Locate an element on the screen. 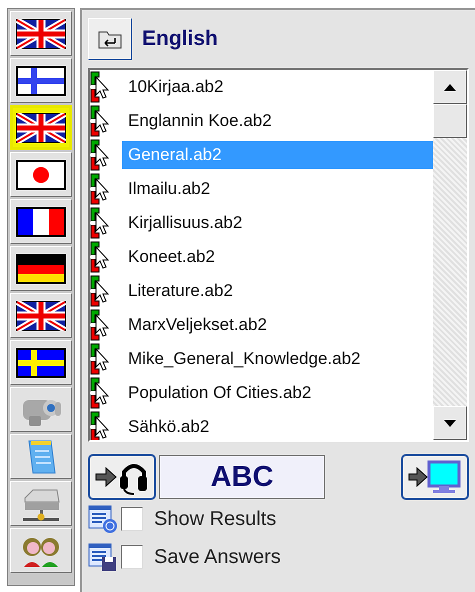  fr-flag-icon is located at coordinates (41, 221).